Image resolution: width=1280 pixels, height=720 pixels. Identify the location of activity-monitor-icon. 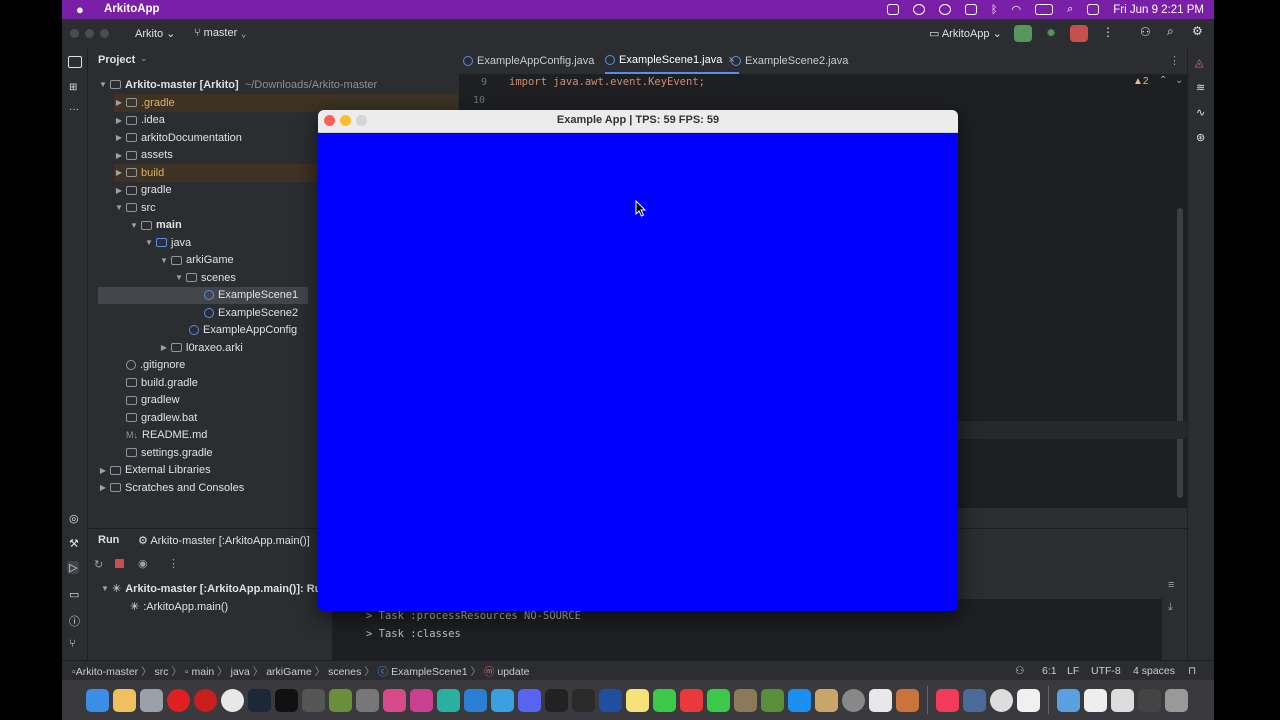
(583, 700).